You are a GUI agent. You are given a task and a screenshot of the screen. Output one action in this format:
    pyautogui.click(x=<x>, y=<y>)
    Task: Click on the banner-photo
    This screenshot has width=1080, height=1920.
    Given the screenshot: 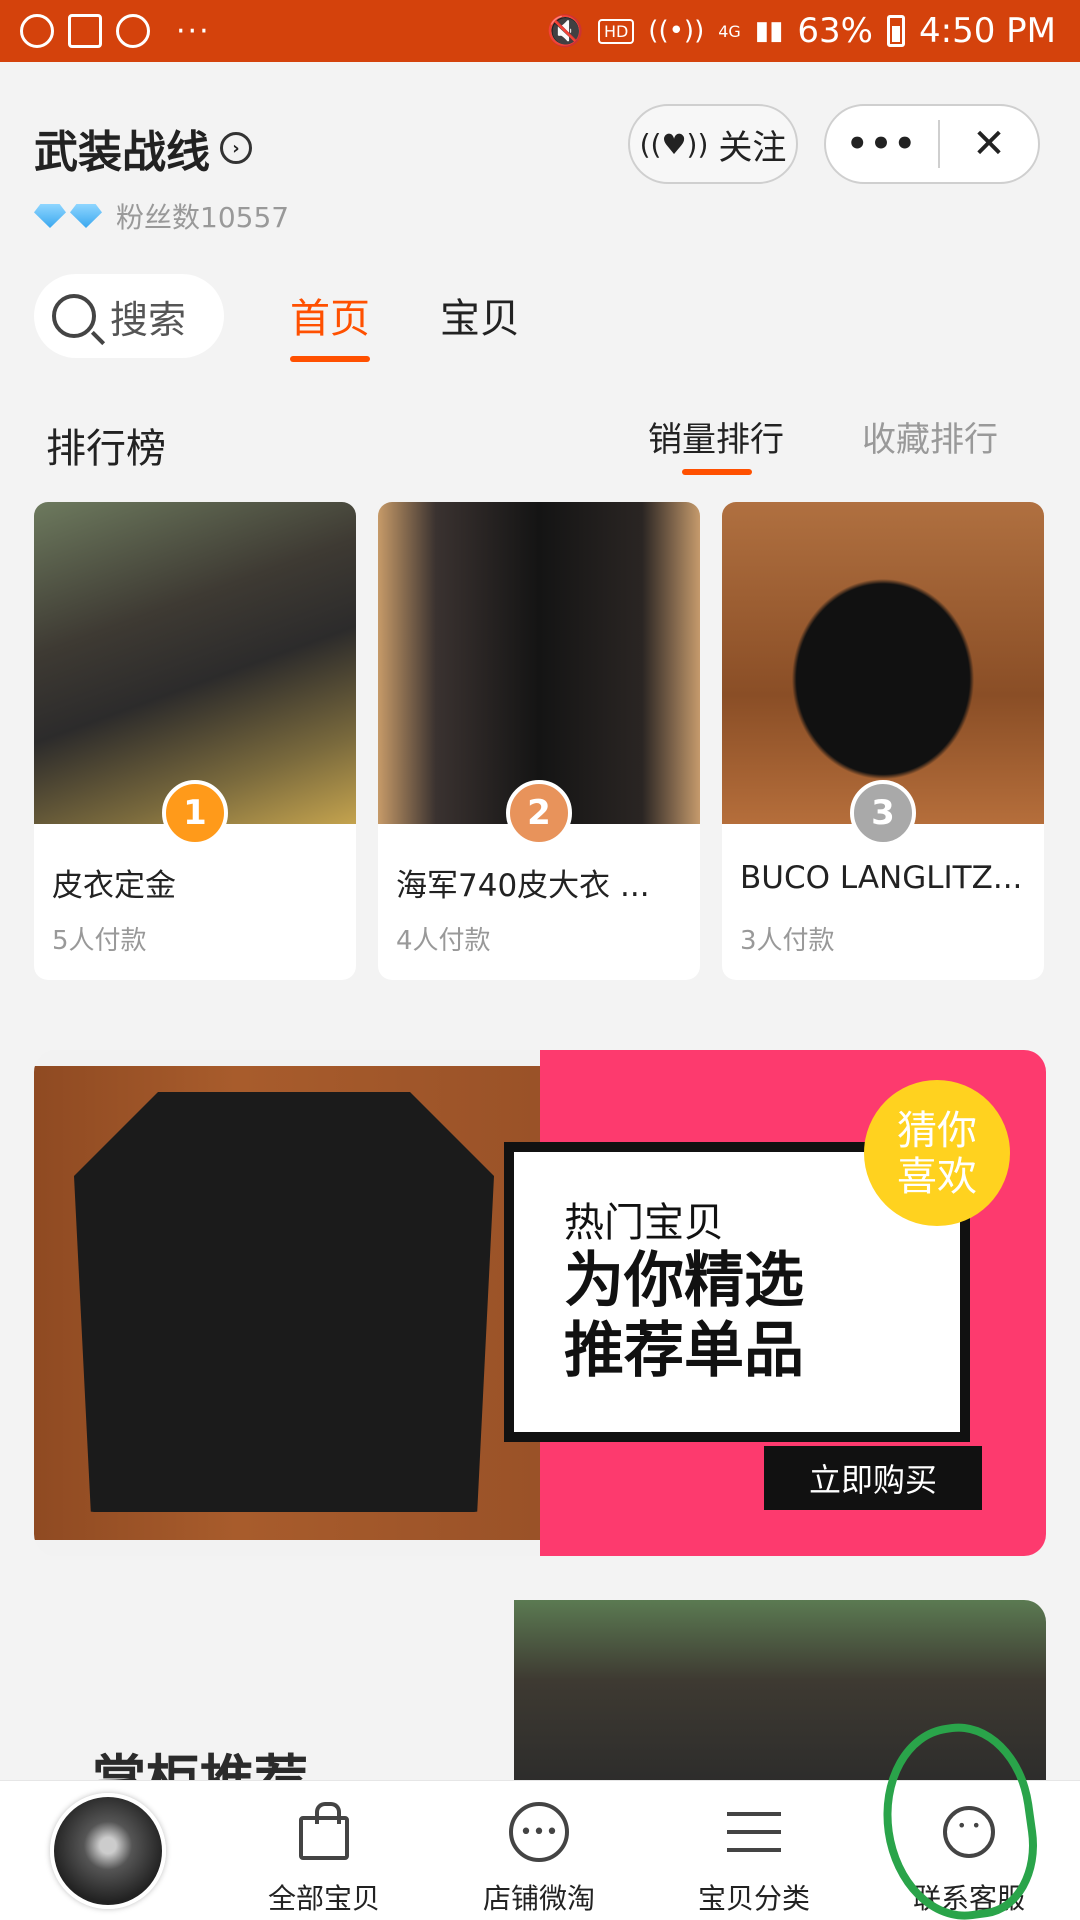 What is the action you would take?
    pyautogui.click(x=287, y=1303)
    